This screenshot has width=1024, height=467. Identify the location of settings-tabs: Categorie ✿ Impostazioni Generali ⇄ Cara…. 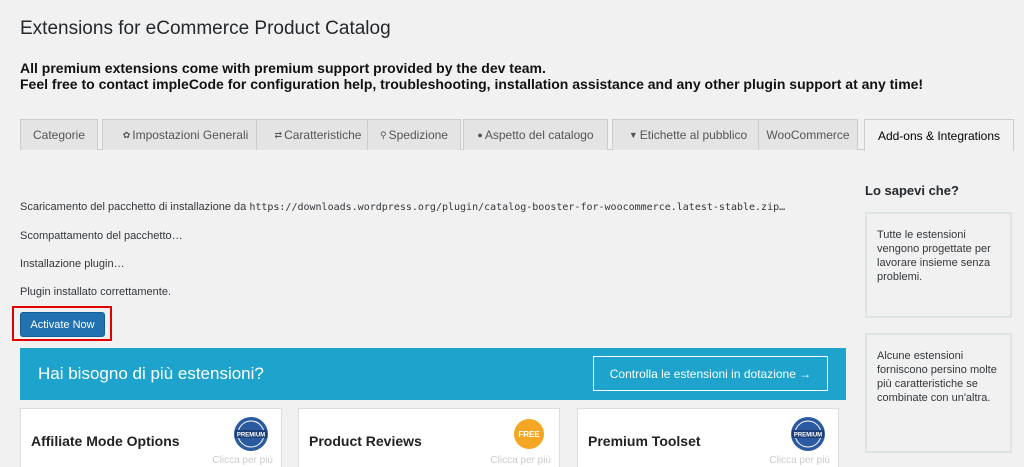
(517, 135).